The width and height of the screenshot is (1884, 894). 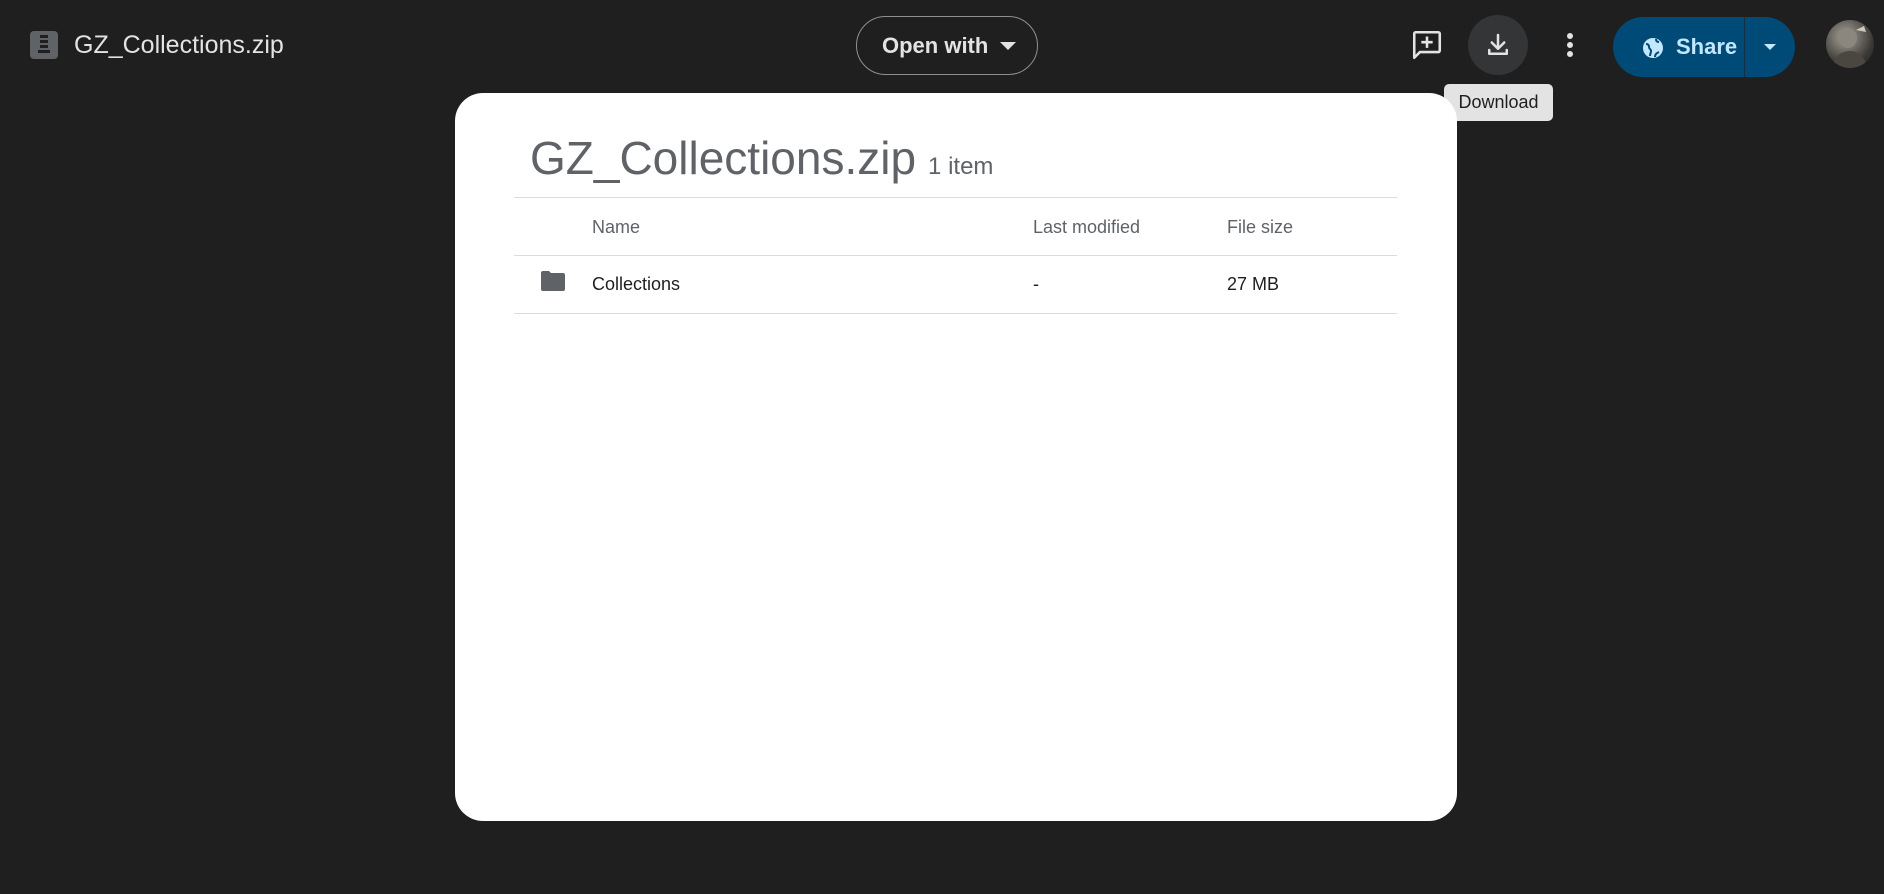 I want to click on column-header-file-size: File size, so click(x=1260, y=227).